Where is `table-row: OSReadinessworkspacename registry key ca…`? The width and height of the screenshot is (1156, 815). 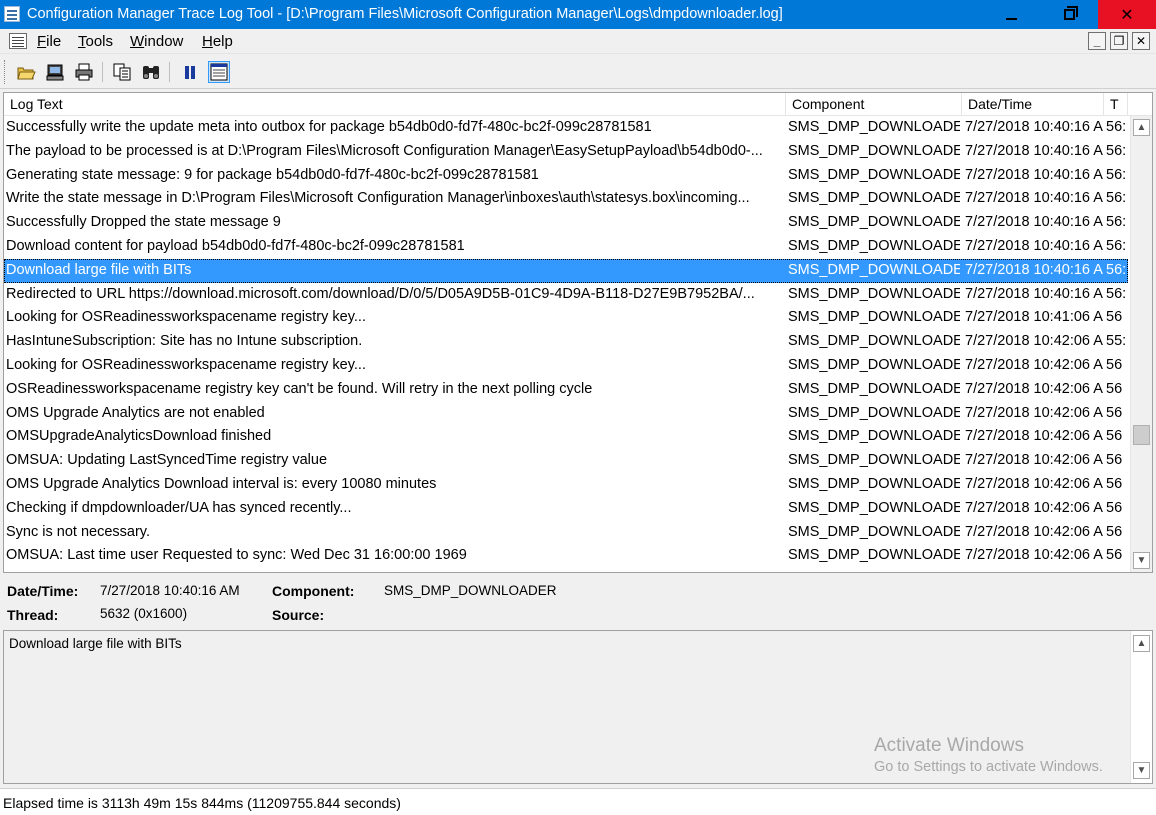 table-row: OSReadinessworkspacename registry key ca… is located at coordinates (566, 390).